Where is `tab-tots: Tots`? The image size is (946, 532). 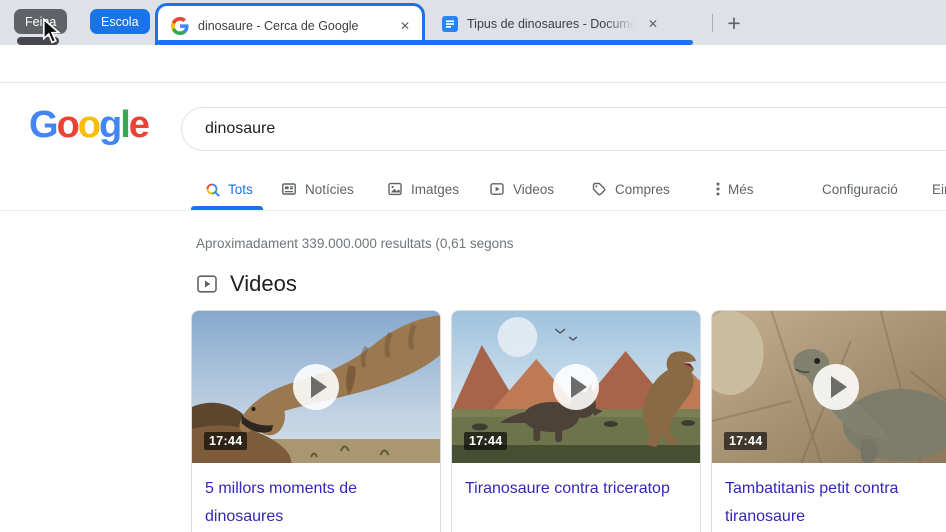
tab-tots: Tots is located at coordinates (228, 189).